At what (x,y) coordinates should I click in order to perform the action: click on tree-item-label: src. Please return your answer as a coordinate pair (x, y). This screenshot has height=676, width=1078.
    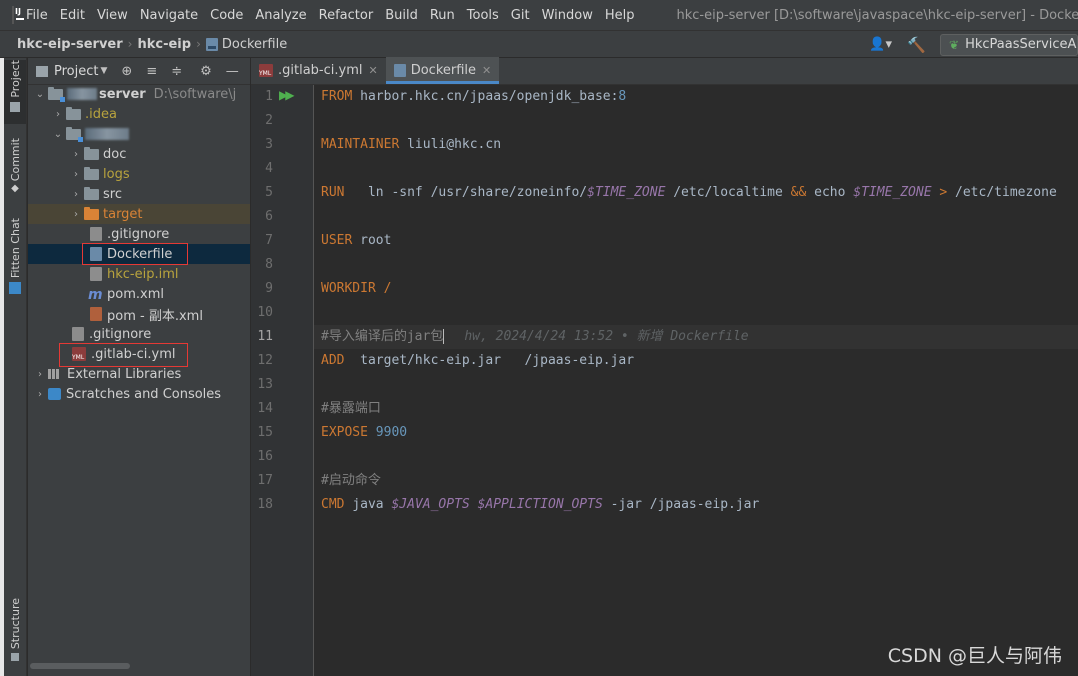
    Looking at the image, I should click on (112, 194).